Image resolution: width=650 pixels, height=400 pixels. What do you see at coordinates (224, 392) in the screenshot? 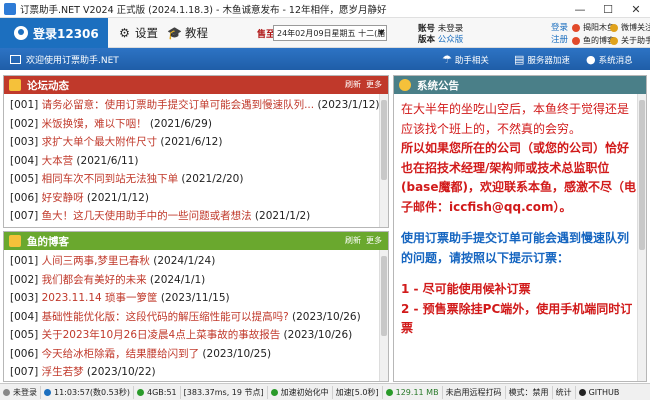
I see `status-mem: [383.37ms, 19 节点]` at bounding box center [224, 392].